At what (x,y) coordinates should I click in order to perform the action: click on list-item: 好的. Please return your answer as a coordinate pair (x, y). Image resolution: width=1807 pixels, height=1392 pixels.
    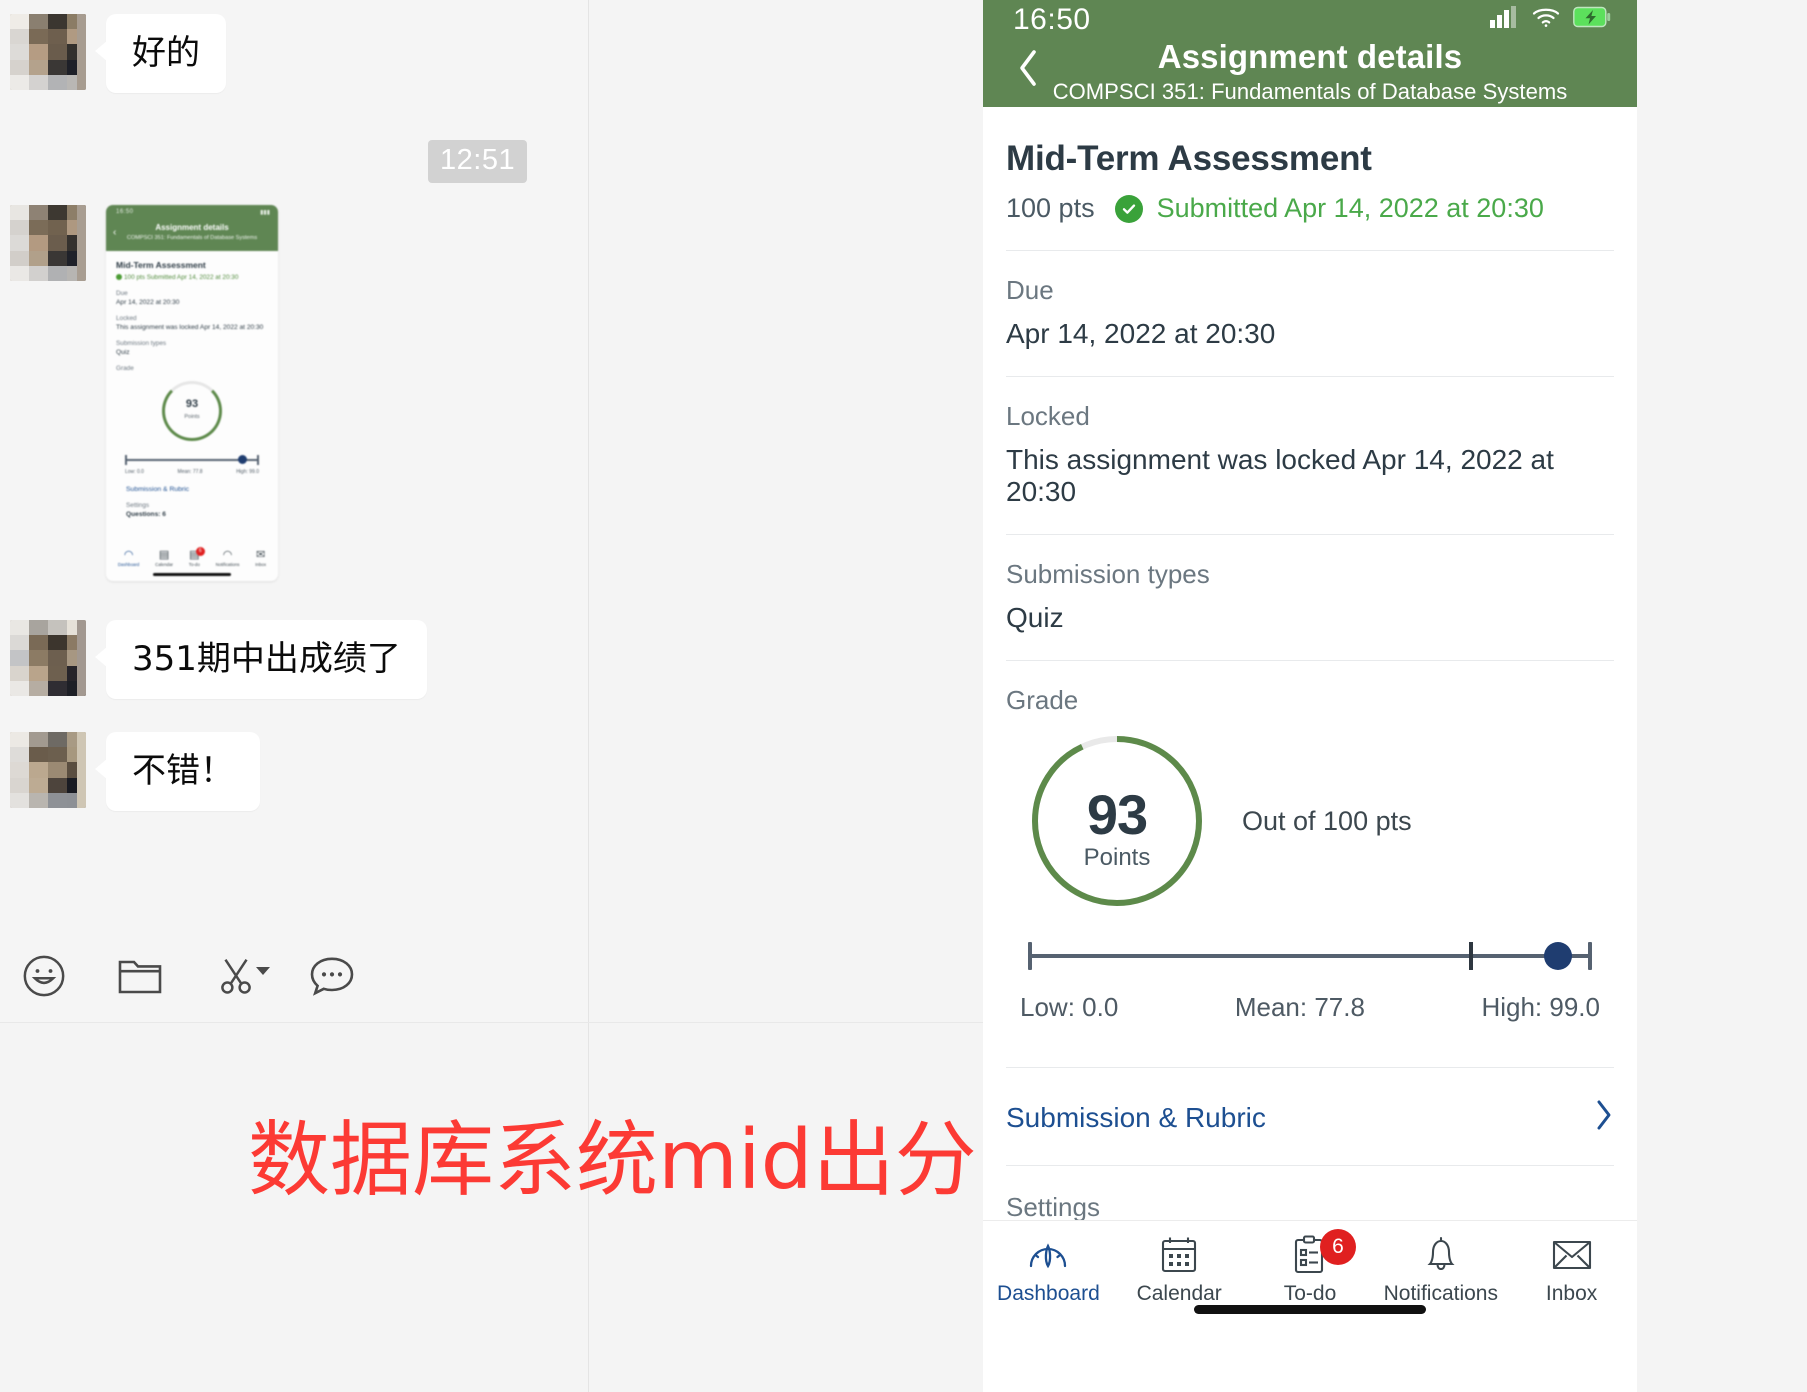
    Looking at the image, I should click on (113, 53).